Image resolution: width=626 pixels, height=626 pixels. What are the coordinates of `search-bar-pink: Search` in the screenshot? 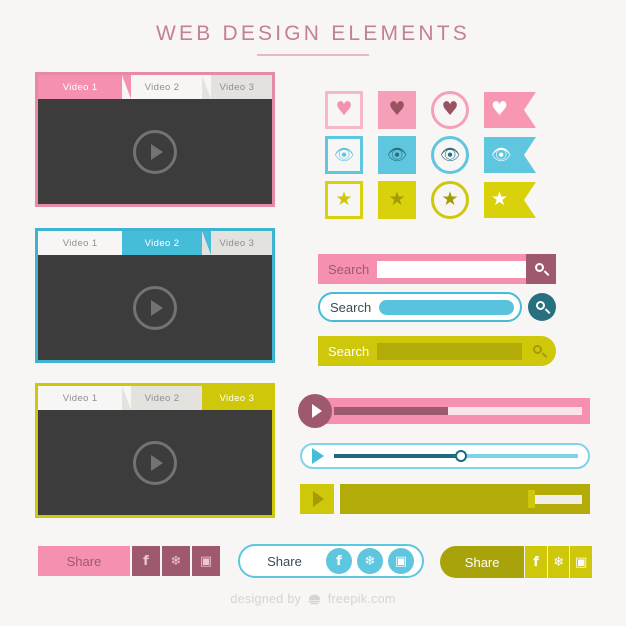 It's located at (437, 269).